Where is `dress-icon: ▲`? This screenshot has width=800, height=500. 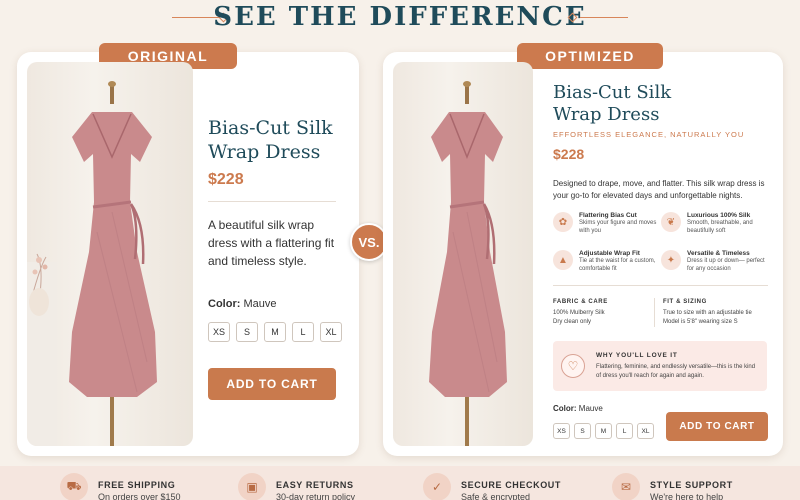
dress-icon: ▲ is located at coordinates (563, 260).